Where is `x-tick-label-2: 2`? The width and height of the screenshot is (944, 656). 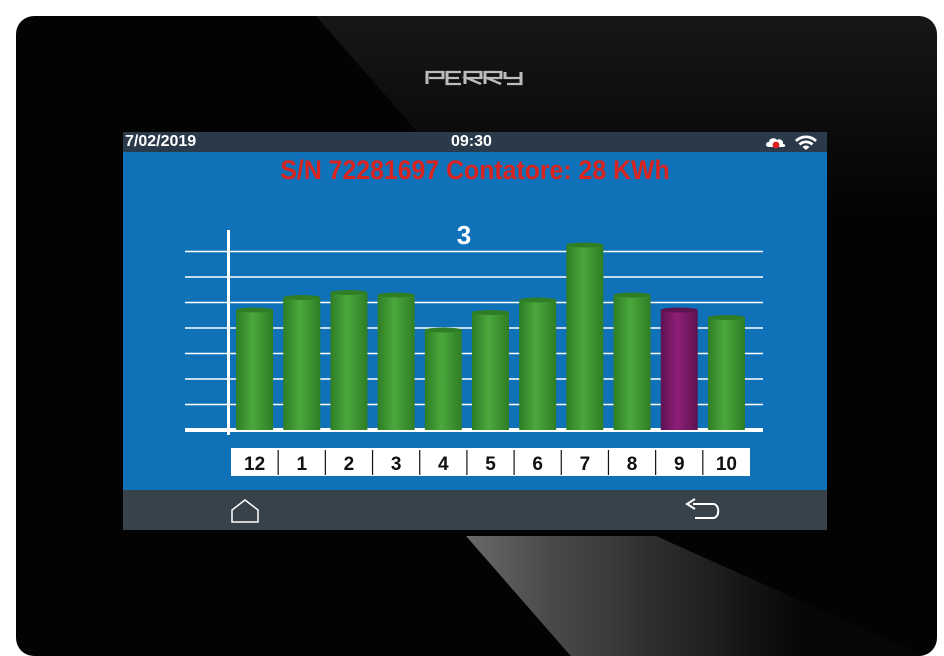
x-tick-label-2: 2 is located at coordinates (349, 464).